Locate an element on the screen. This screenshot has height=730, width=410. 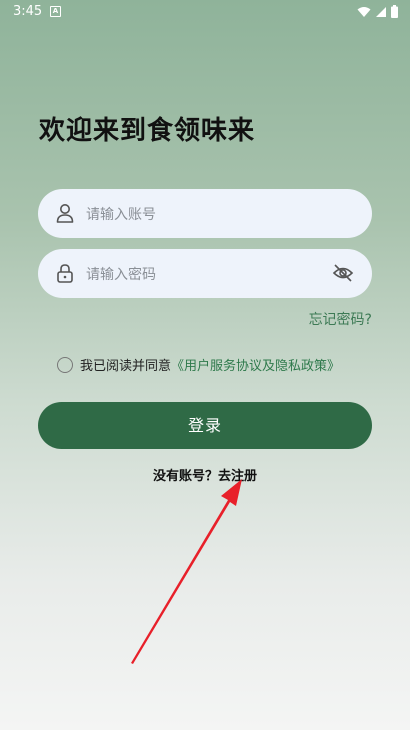
page-title: 欢迎来到食领味来 is located at coordinates (147, 131).